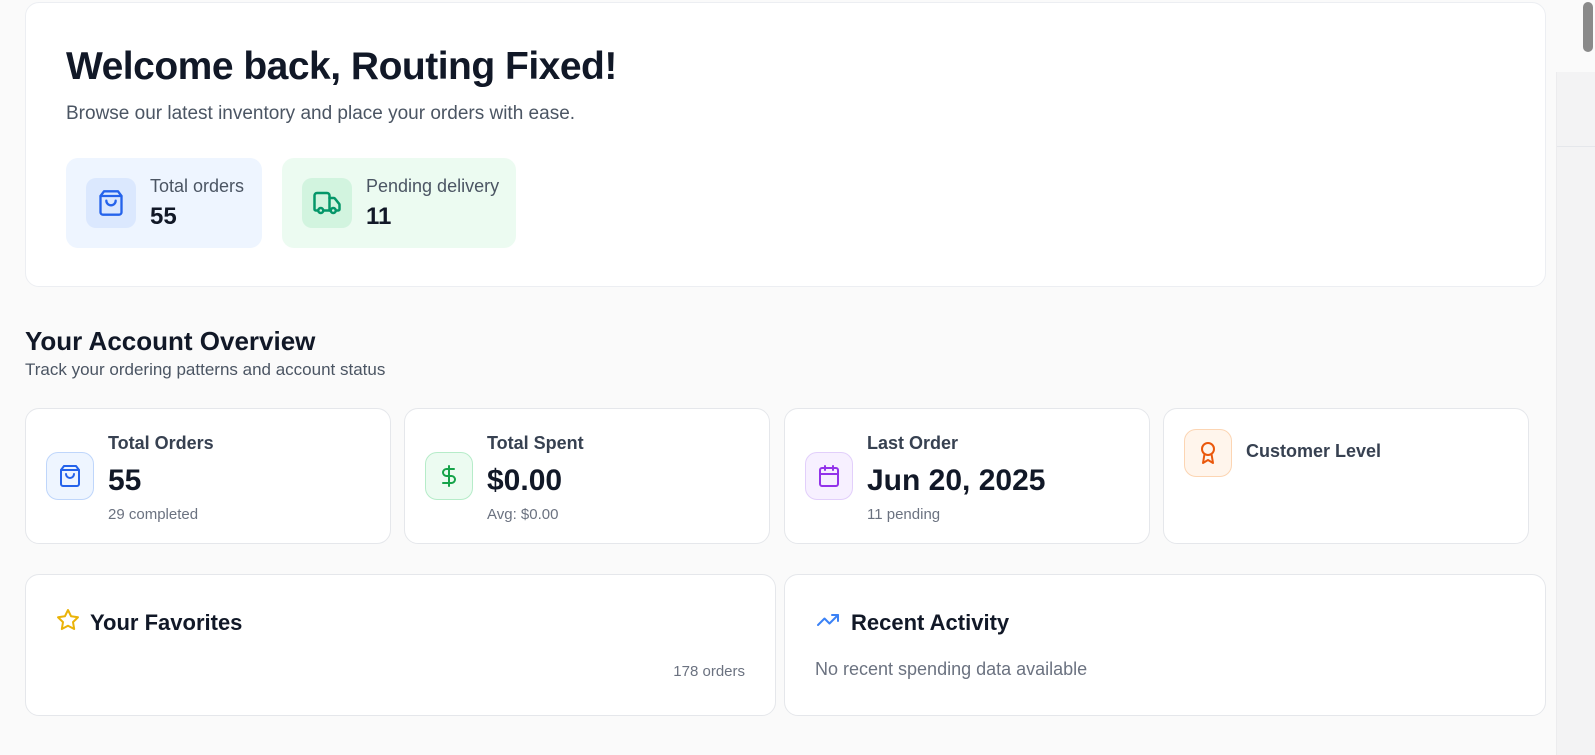 This screenshot has width=1595, height=755. I want to click on metric-label: Last Order, so click(913, 443).